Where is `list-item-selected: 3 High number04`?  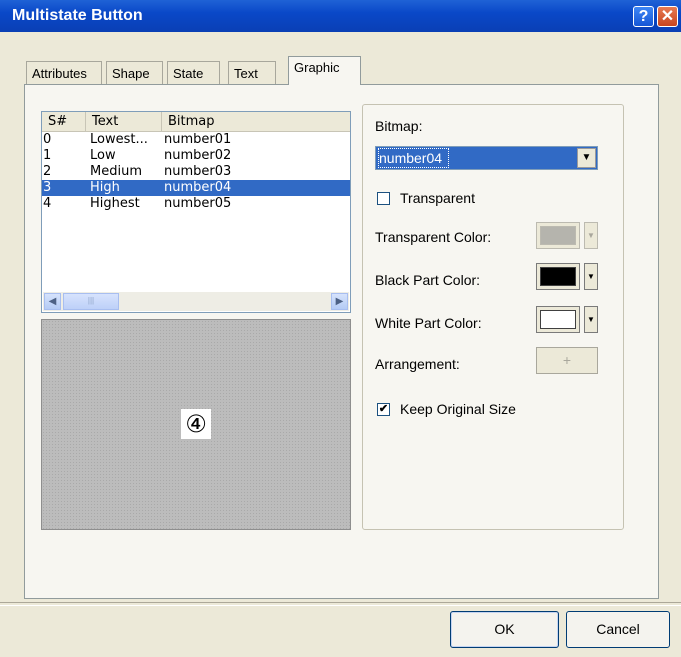 list-item-selected: 3 High number04 is located at coordinates (196, 188).